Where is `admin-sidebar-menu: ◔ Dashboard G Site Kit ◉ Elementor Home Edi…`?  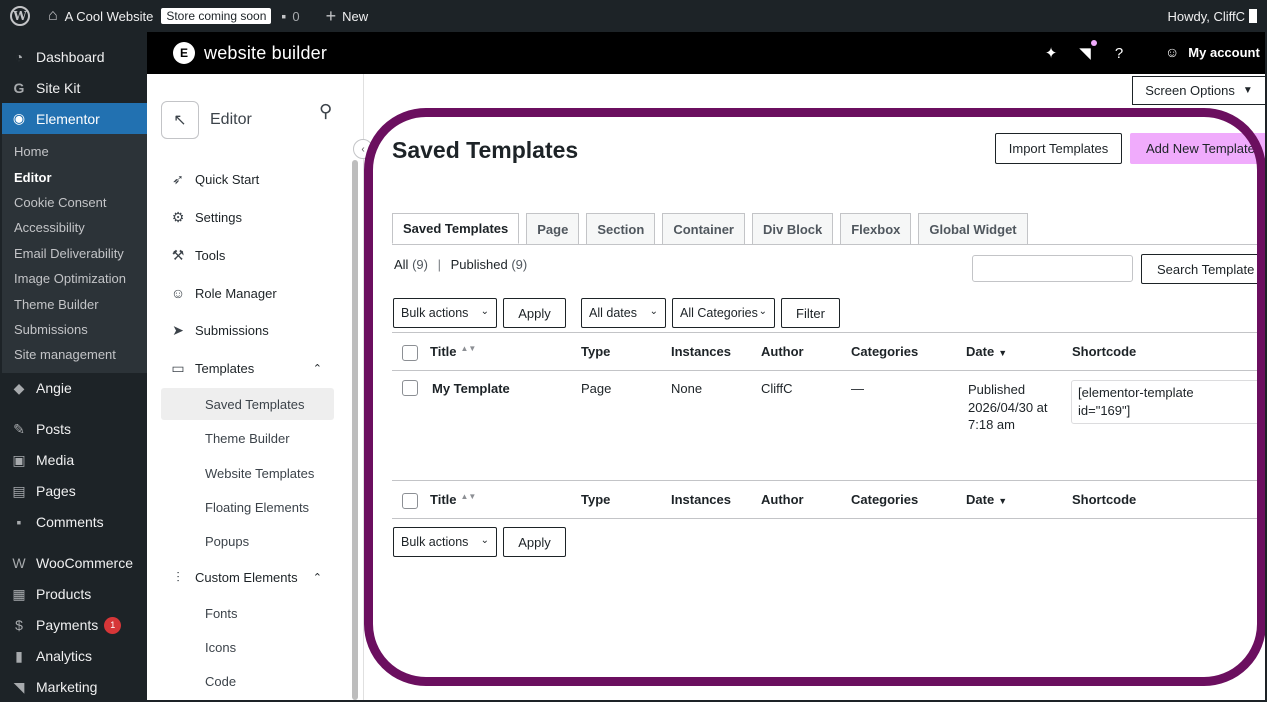 admin-sidebar-menu: ◔ Dashboard G Site Kit ◉ Elementor Home Edi… is located at coordinates (73, 367).